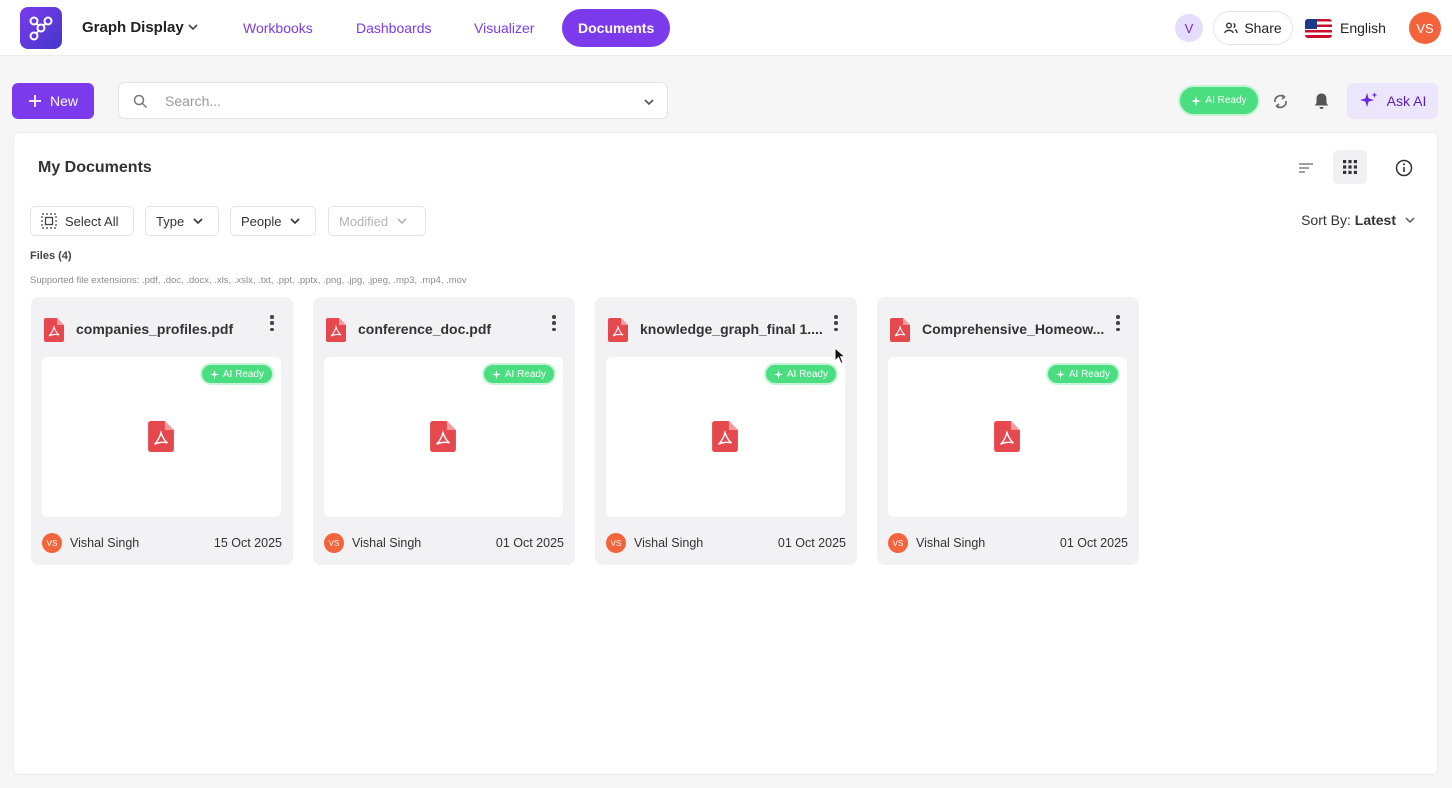 The width and height of the screenshot is (1452, 788). I want to click on share-button: Share, so click(1253, 28).